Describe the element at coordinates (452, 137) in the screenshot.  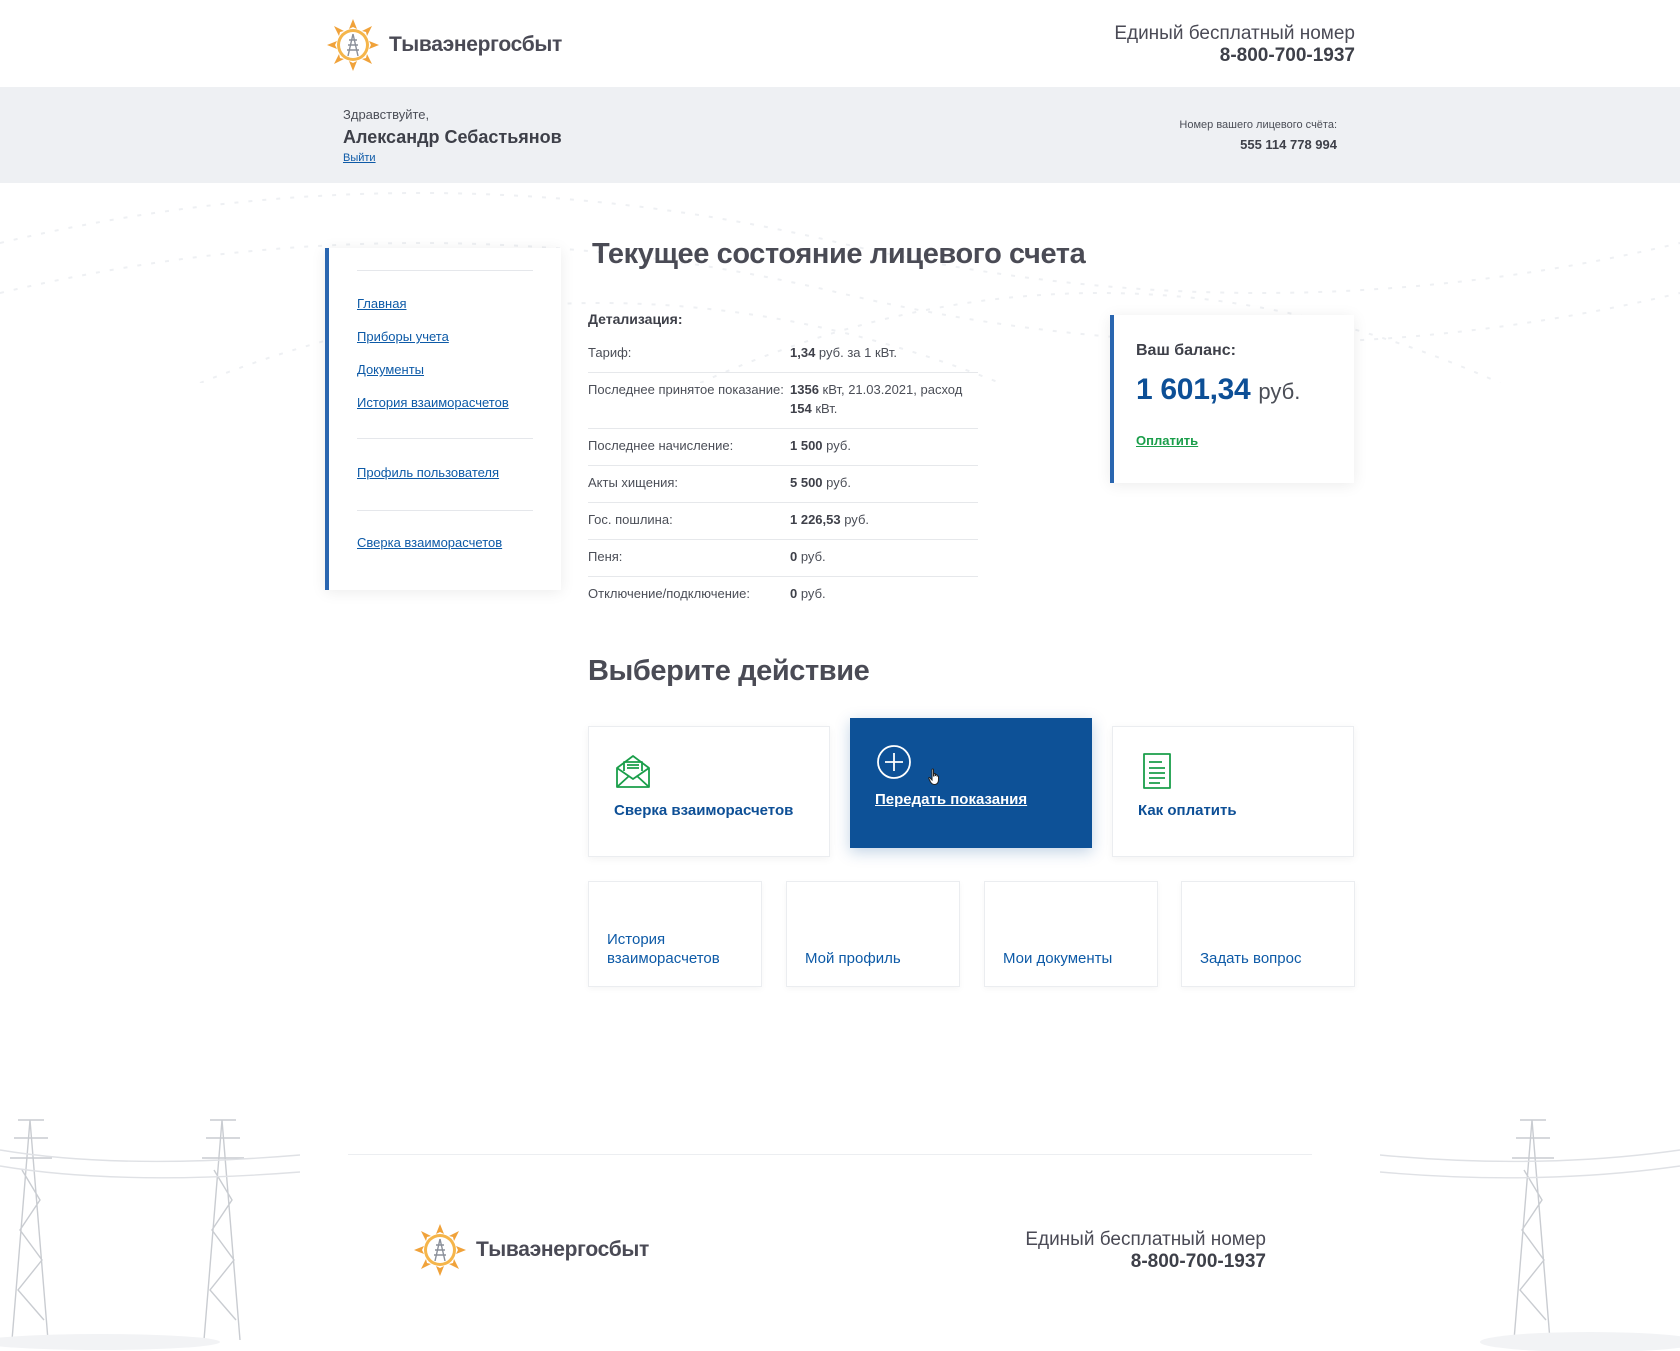
I see `user-name: Александр Себастьянов` at that location.